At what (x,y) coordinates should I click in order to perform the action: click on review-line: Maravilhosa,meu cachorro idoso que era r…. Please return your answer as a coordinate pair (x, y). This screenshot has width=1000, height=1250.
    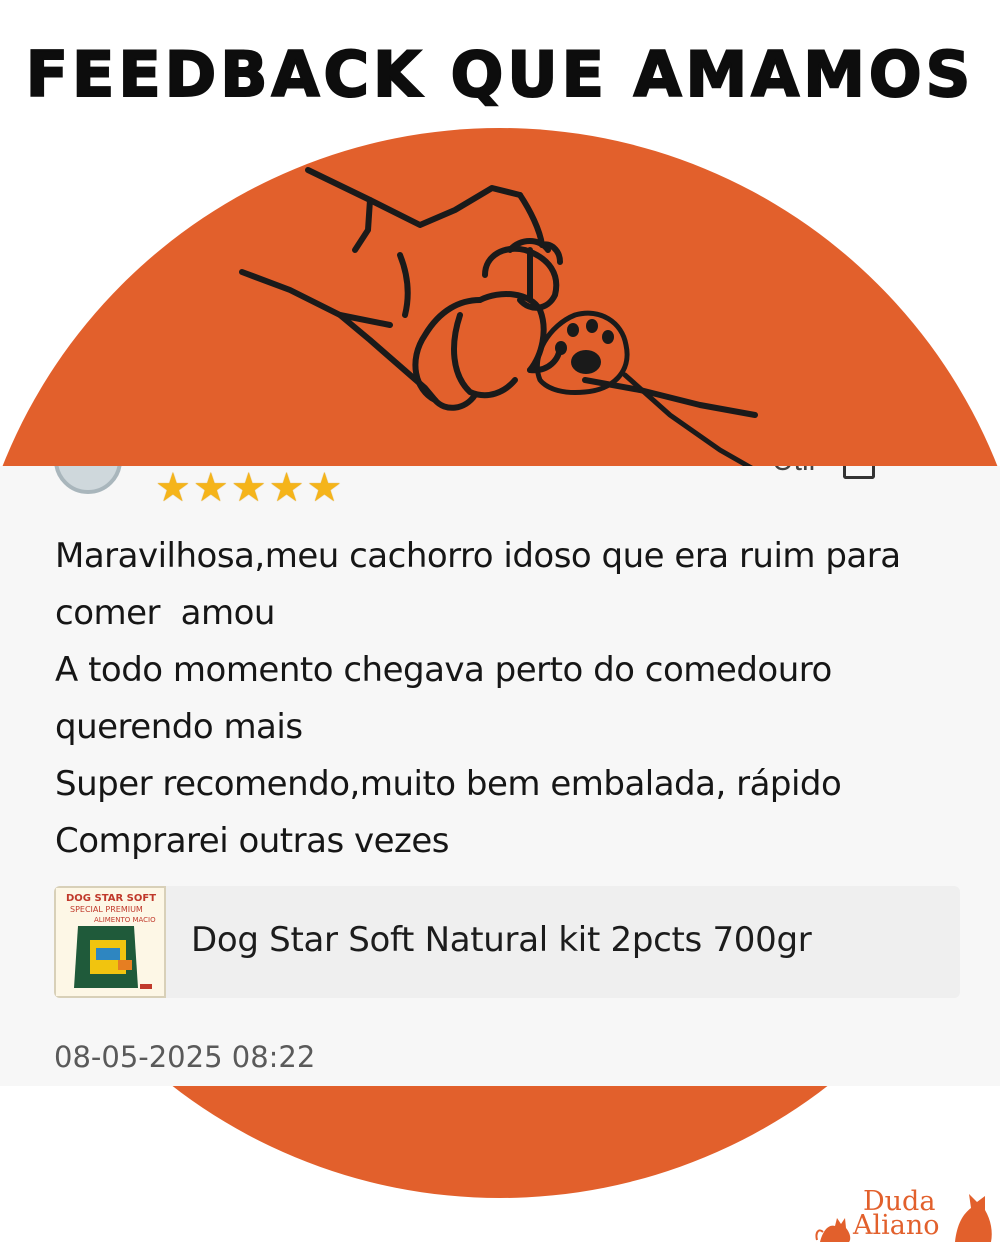
    Looking at the image, I should click on (478, 556).